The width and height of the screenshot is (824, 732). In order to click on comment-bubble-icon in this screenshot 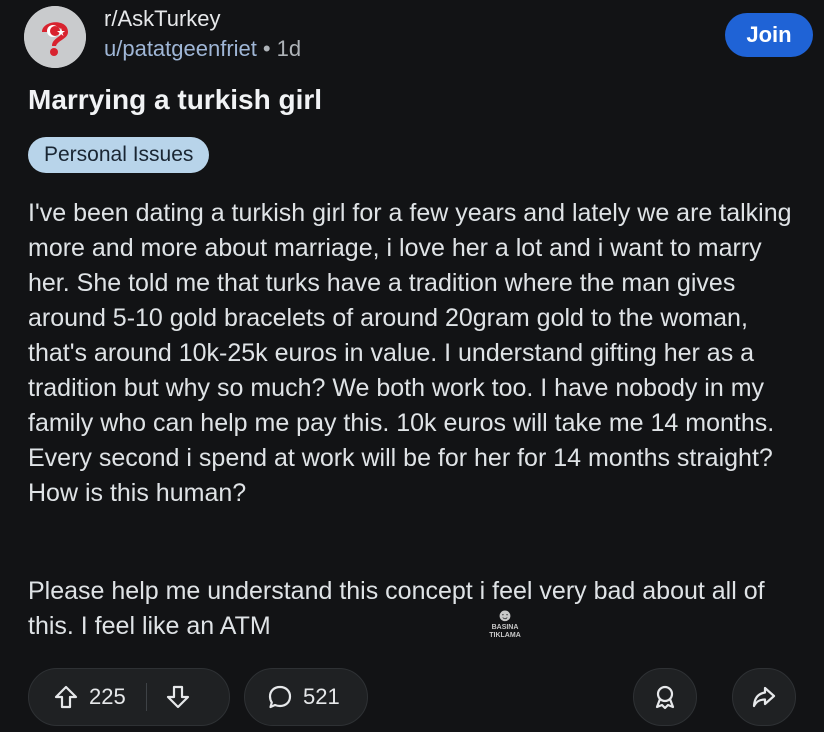, I will do `click(280, 697)`.